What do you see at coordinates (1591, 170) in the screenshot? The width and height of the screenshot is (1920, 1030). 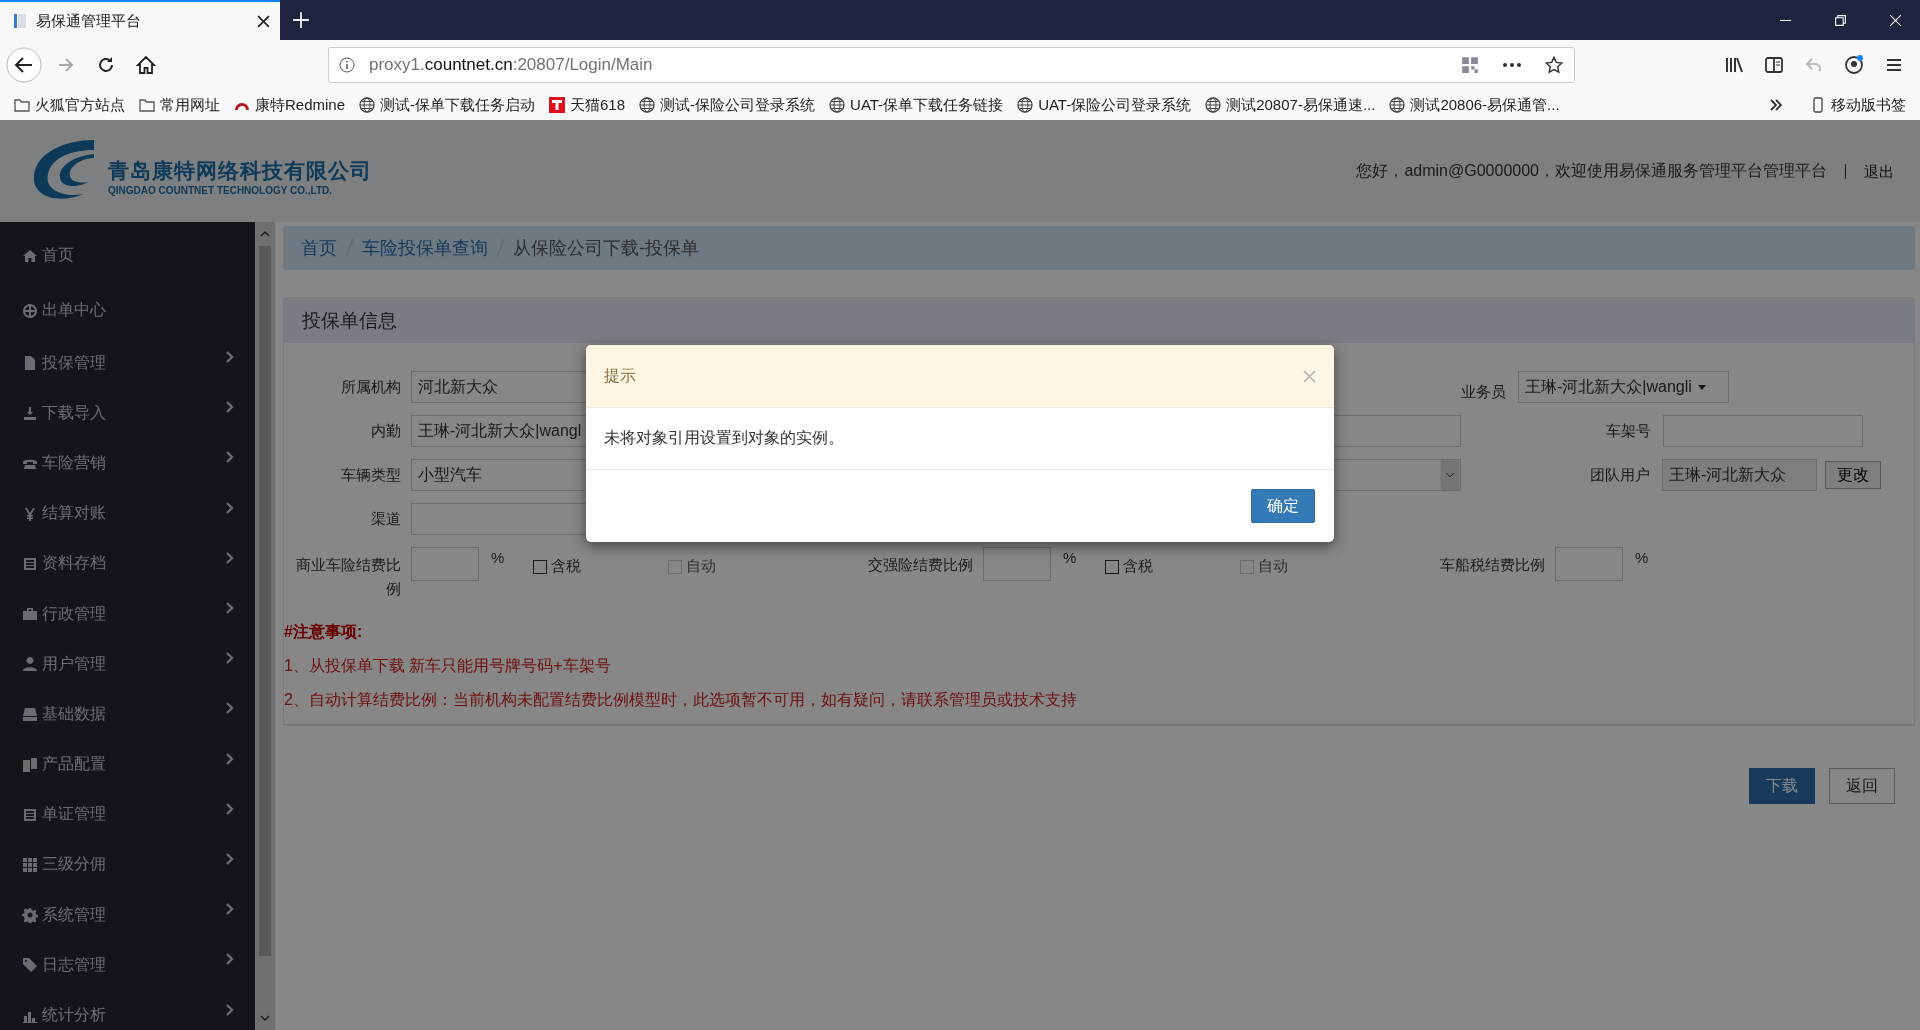 I see `greeting-text: 您好，admin@G0000000，欢迎使用易保通服务管理平台管理平台` at bounding box center [1591, 170].